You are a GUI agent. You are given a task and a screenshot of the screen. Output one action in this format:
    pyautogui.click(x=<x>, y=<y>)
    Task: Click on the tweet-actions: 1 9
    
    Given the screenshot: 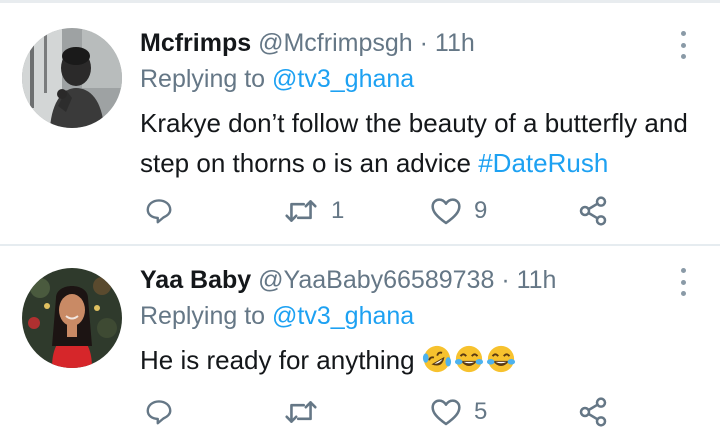 What is the action you would take?
    pyautogui.click(x=360, y=211)
    